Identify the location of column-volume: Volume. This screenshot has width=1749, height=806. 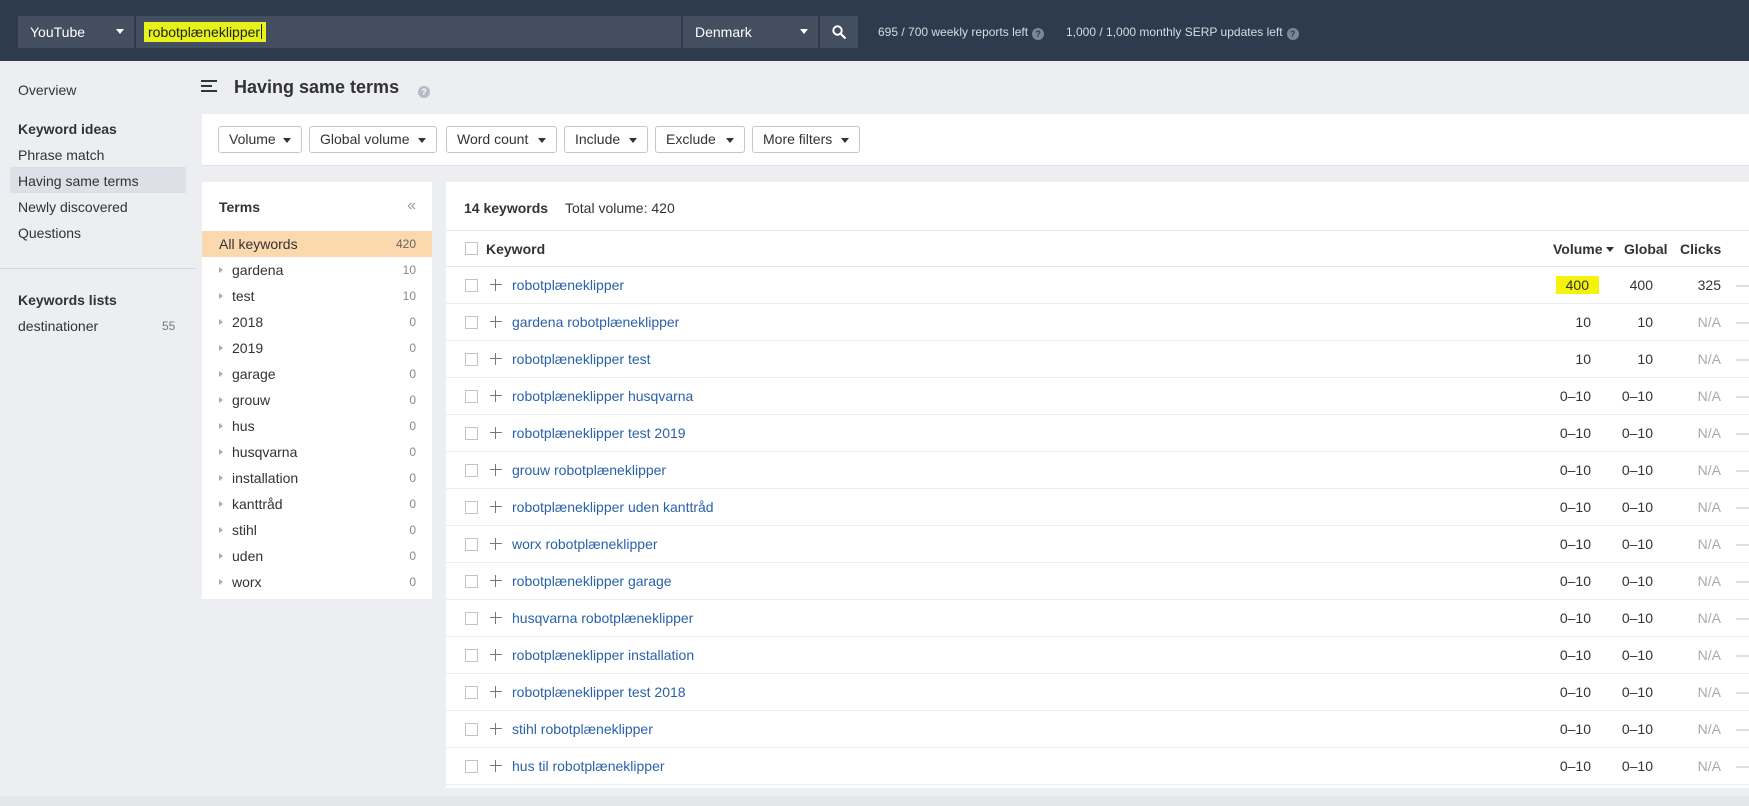
(1583, 249).